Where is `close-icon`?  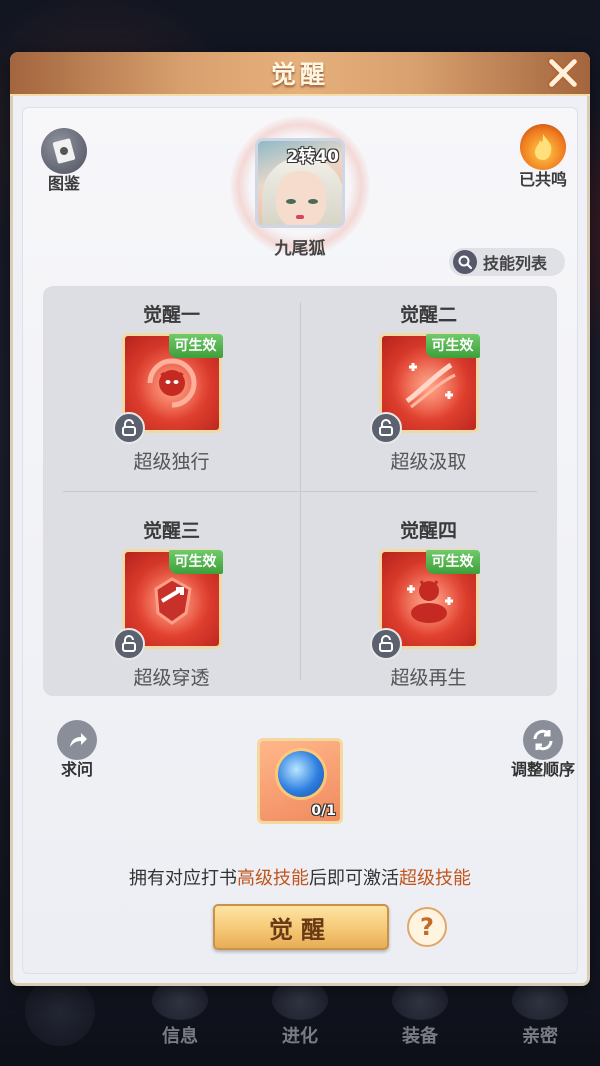
close-icon is located at coordinates (563, 73).